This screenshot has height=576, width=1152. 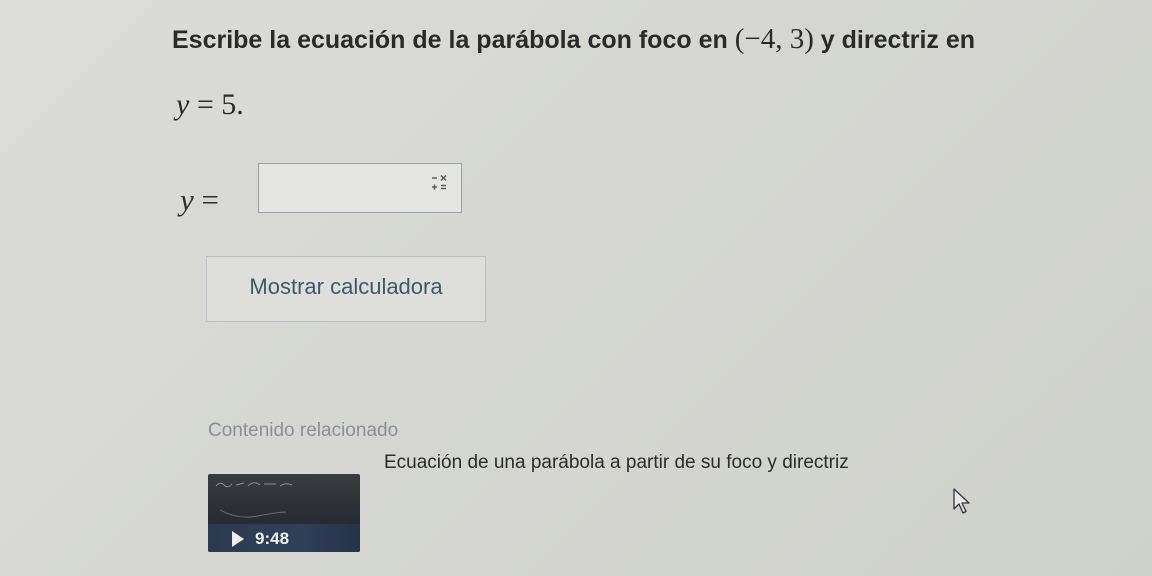 I want to click on directrix-value: = 5., so click(x=216, y=104).